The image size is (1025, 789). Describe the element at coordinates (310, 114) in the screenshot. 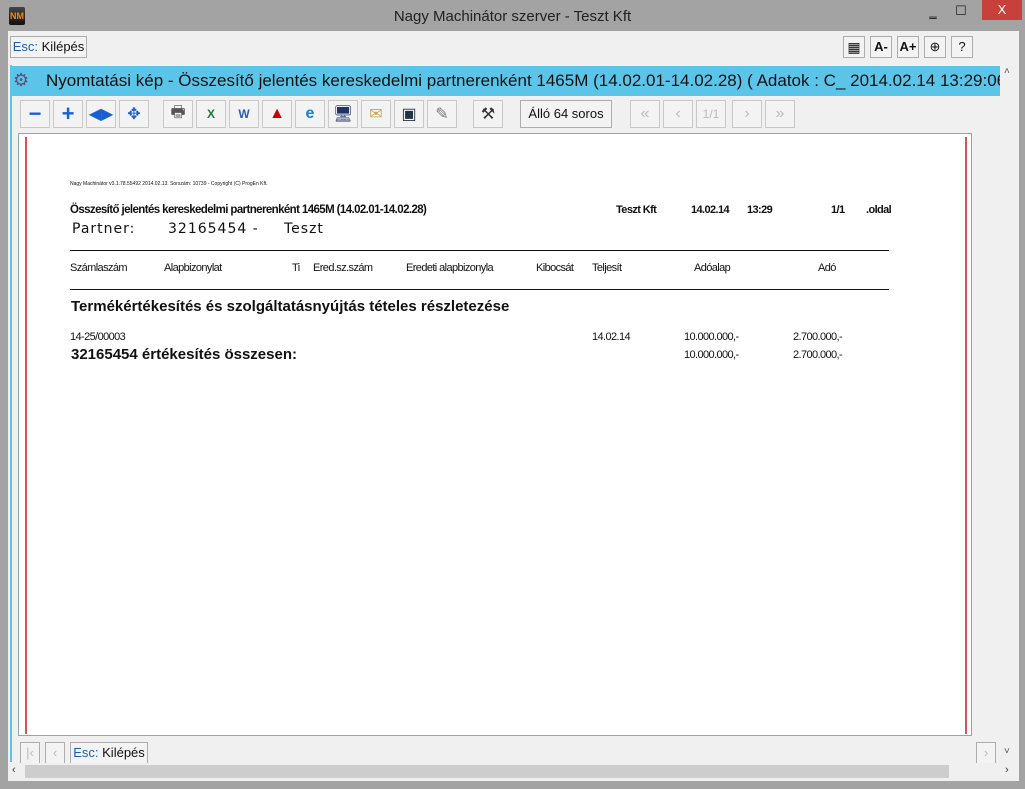

I see `browser-icon: e` at that location.